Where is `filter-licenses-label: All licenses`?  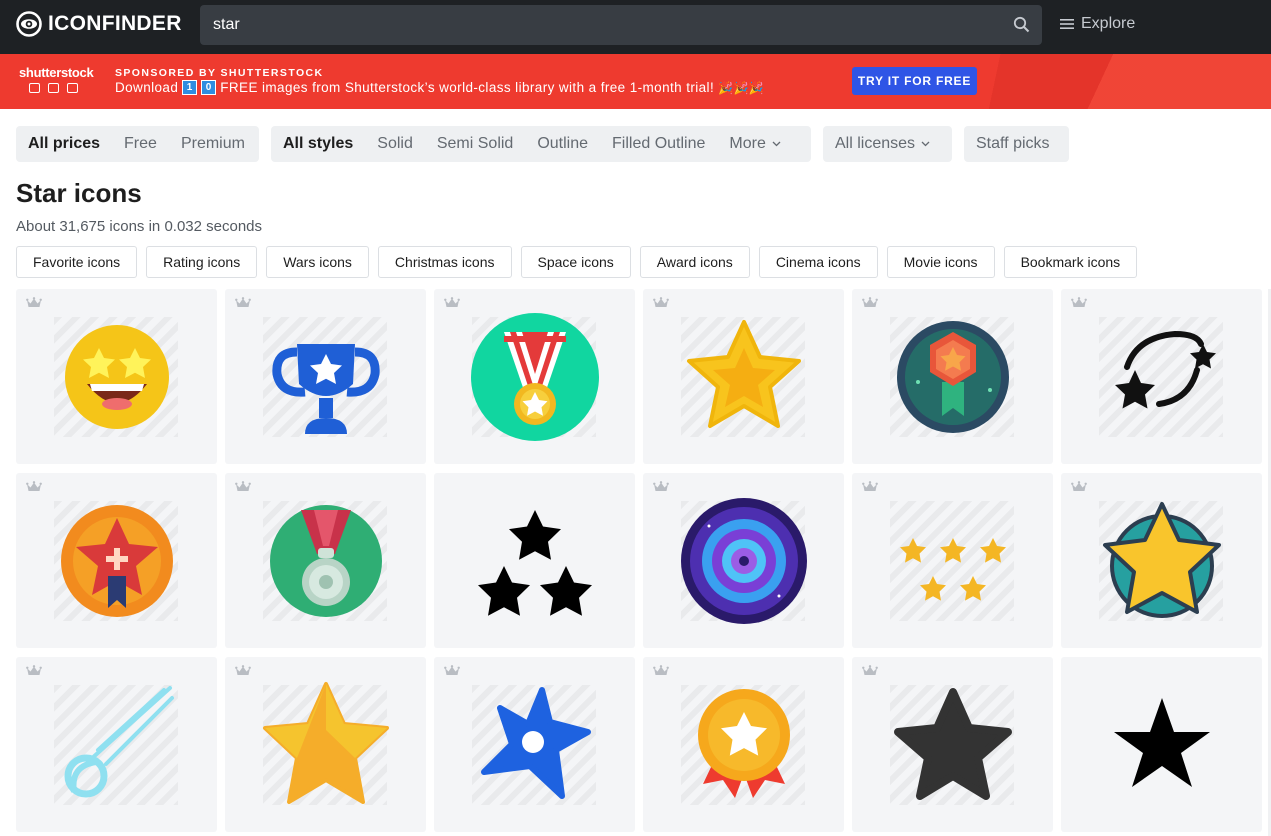
filter-licenses-label: All licenses is located at coordinates (875, 143).